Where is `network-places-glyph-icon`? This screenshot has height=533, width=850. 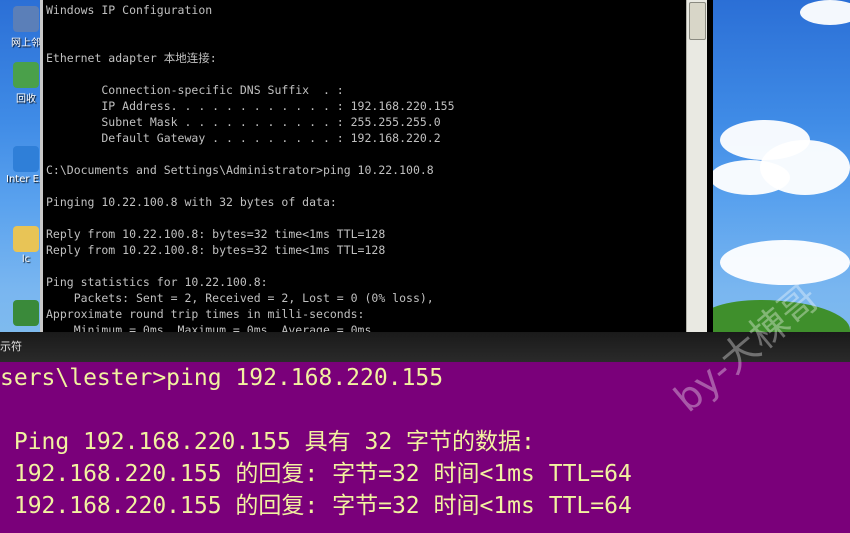
network-places-glyph-icon is located at coordinates (26, 19).